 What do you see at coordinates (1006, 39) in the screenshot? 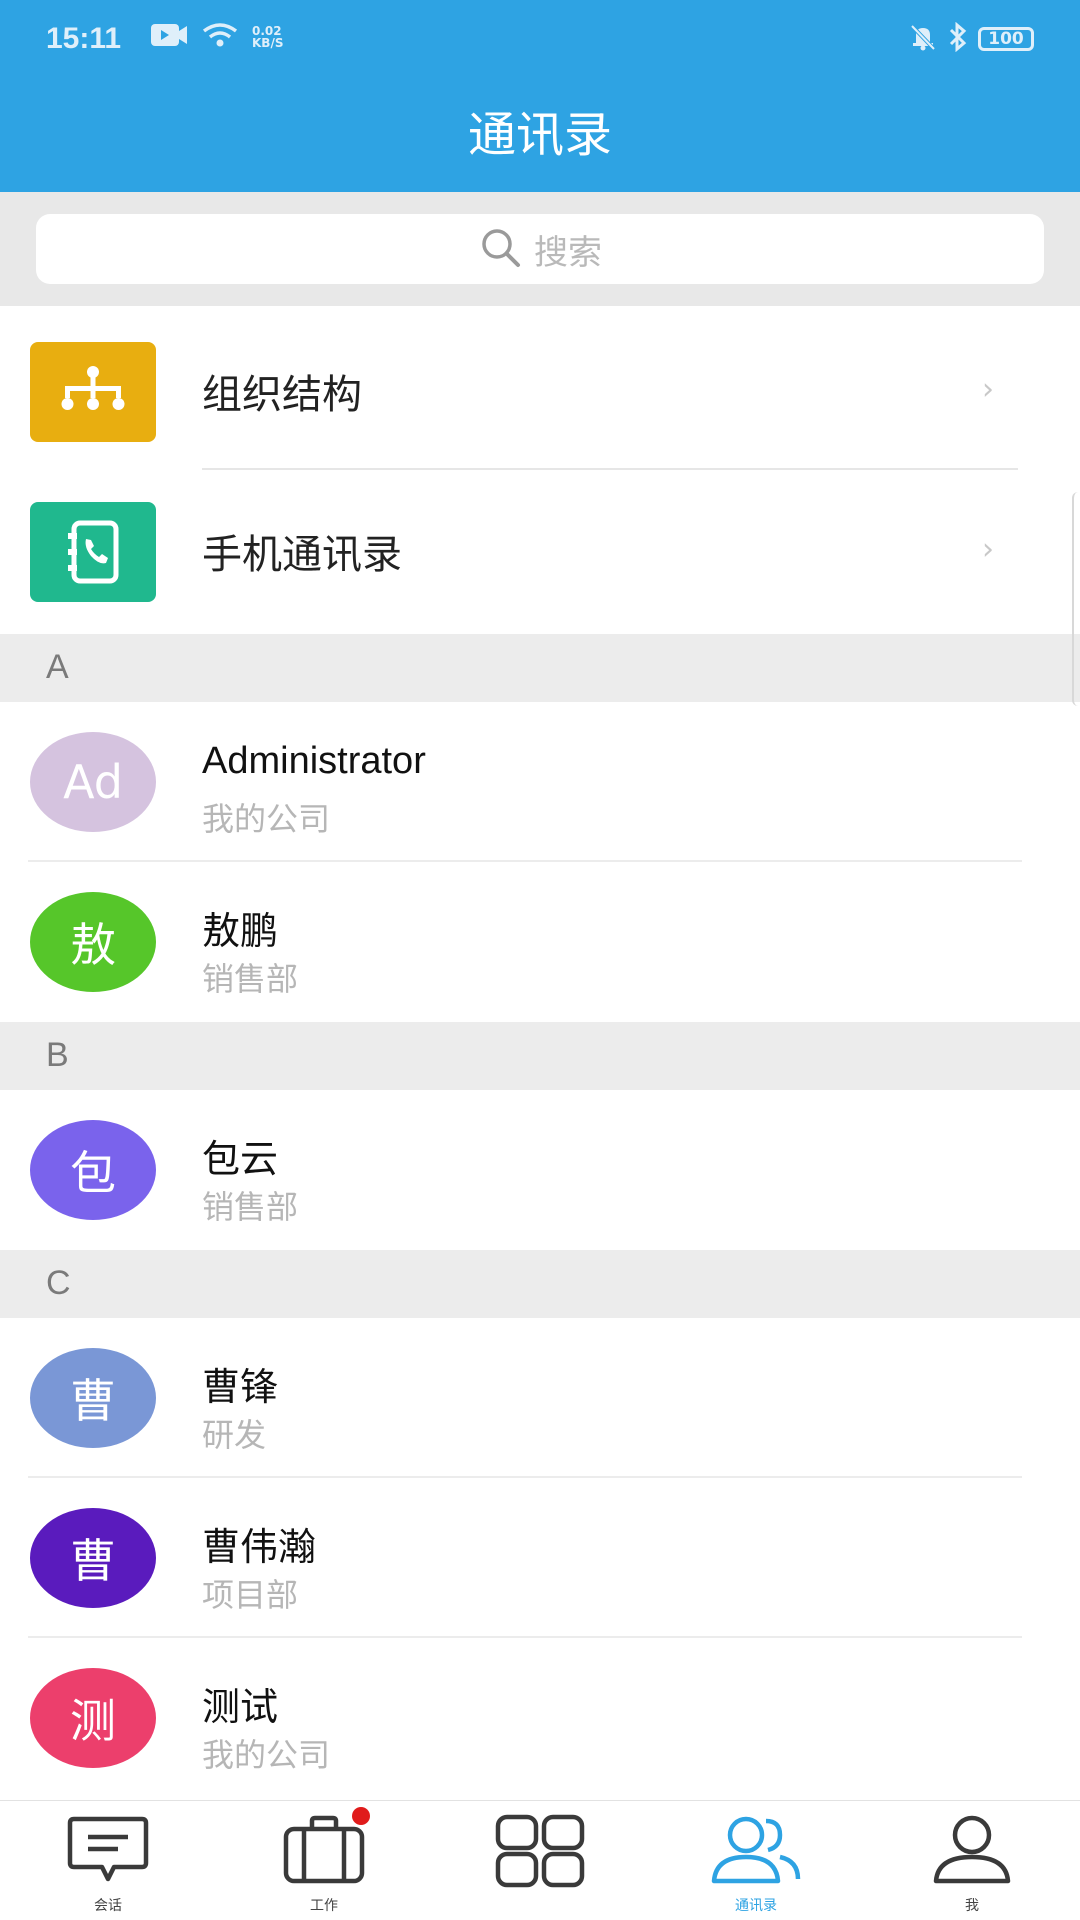
I see `battery-indicator: 100` at bounding box center [1006, 39].